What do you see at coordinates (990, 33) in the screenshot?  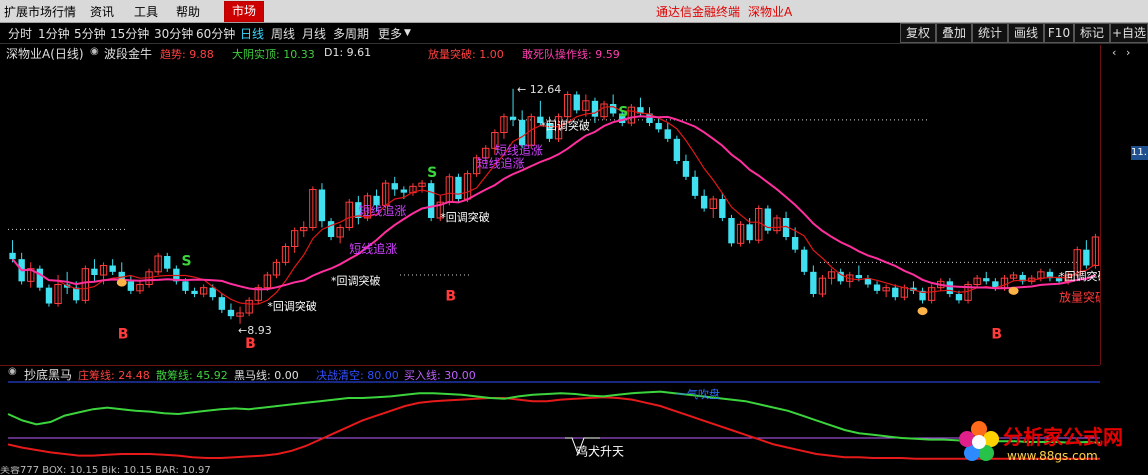 I see `stats-button: 统计` at bounding box center [990, 33].